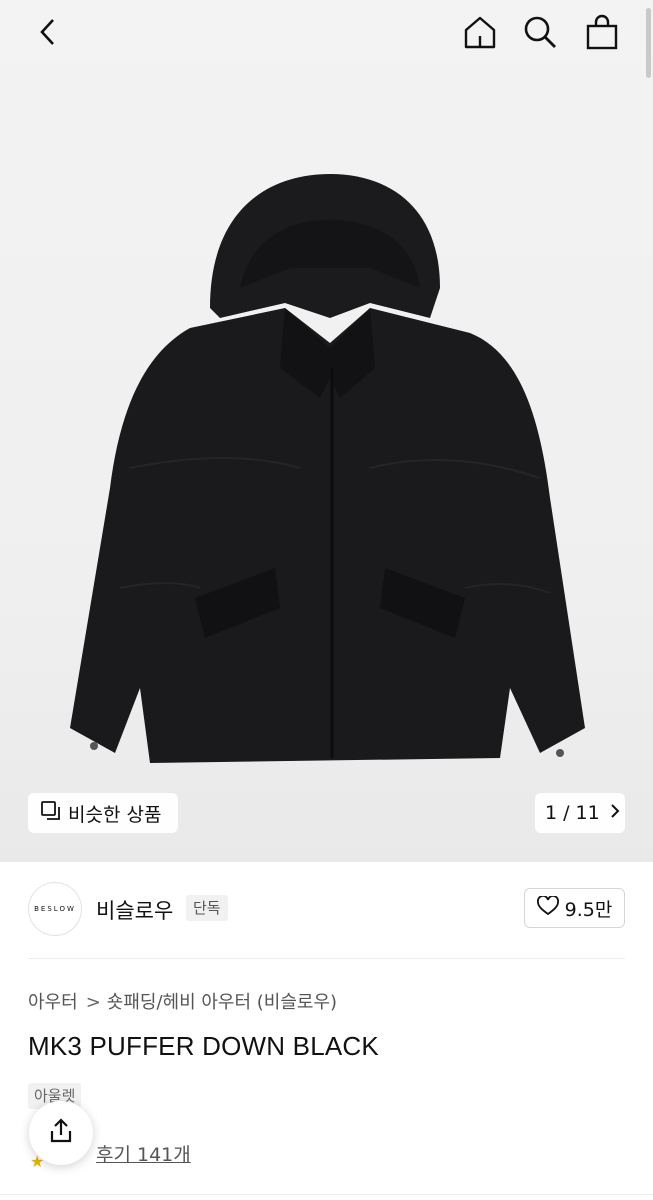 The height and width of the screenshot is (1200, 653). Describe the element at coordinates (93, 1002) in the screenshot. I see `chevron-right-icon: >` at that location.